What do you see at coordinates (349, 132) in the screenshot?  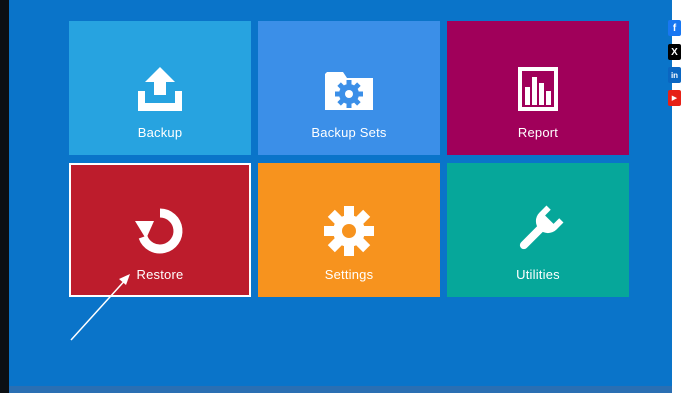 I see `tile-backup-sets-label: Backup Sets` at bounding box center [349, 132].